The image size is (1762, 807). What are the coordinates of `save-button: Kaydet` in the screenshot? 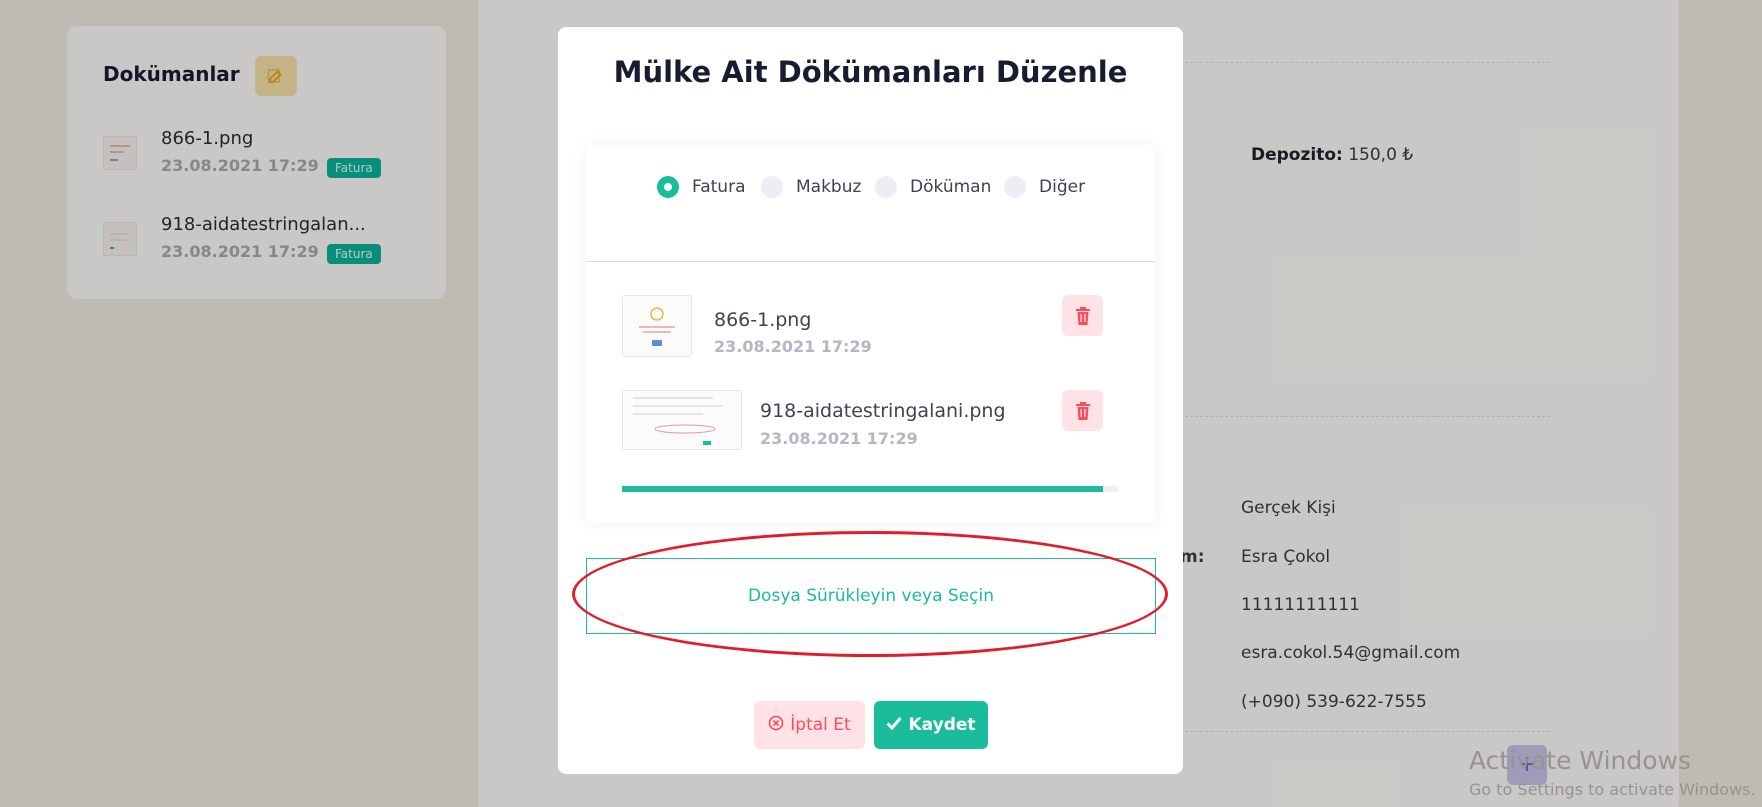 It's located at (931, 725).